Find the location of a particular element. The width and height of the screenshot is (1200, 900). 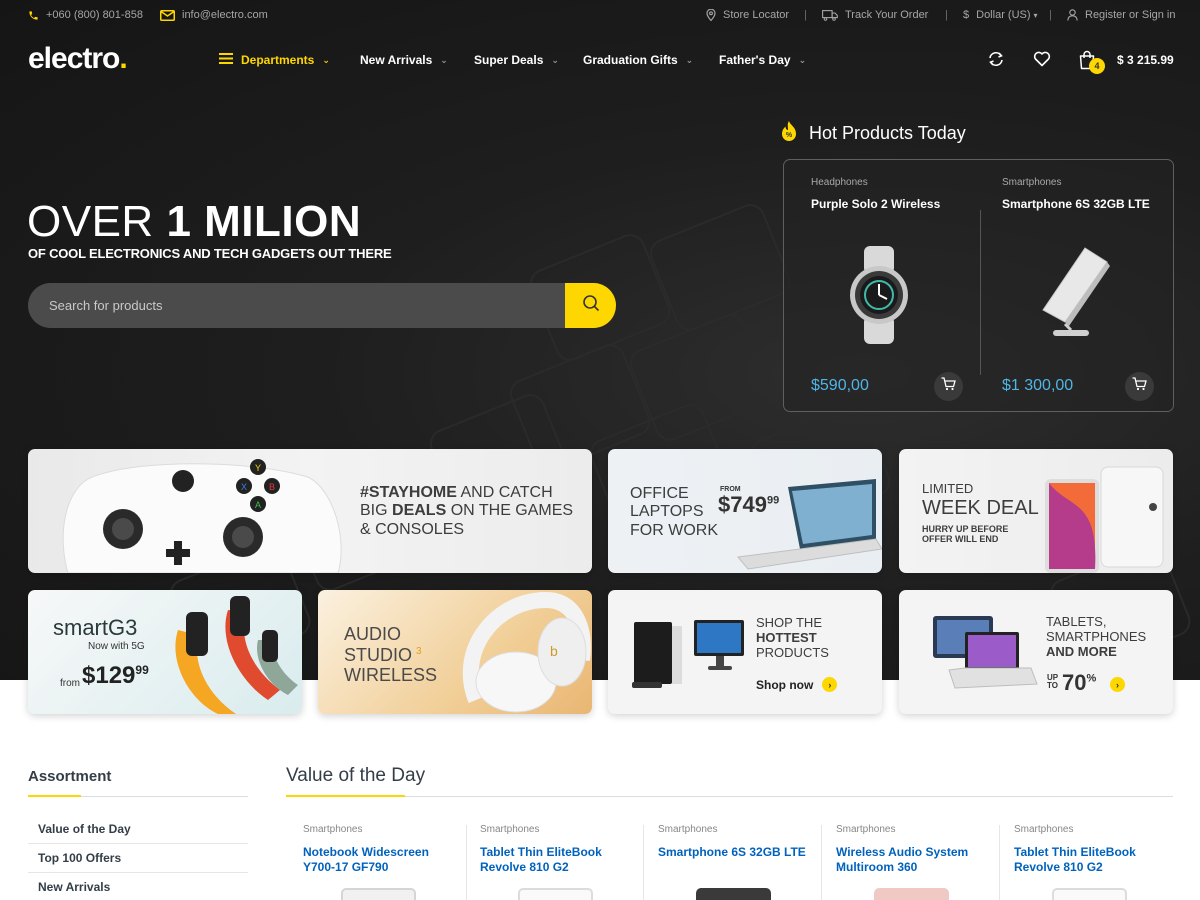

banner-text: HOTTEST is located at coordinates (786, 637).